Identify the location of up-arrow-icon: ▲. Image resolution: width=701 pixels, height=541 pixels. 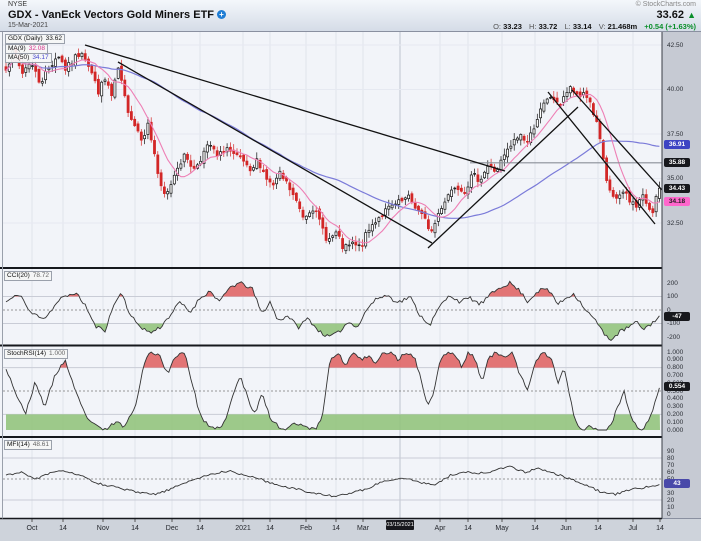
(691, 15).